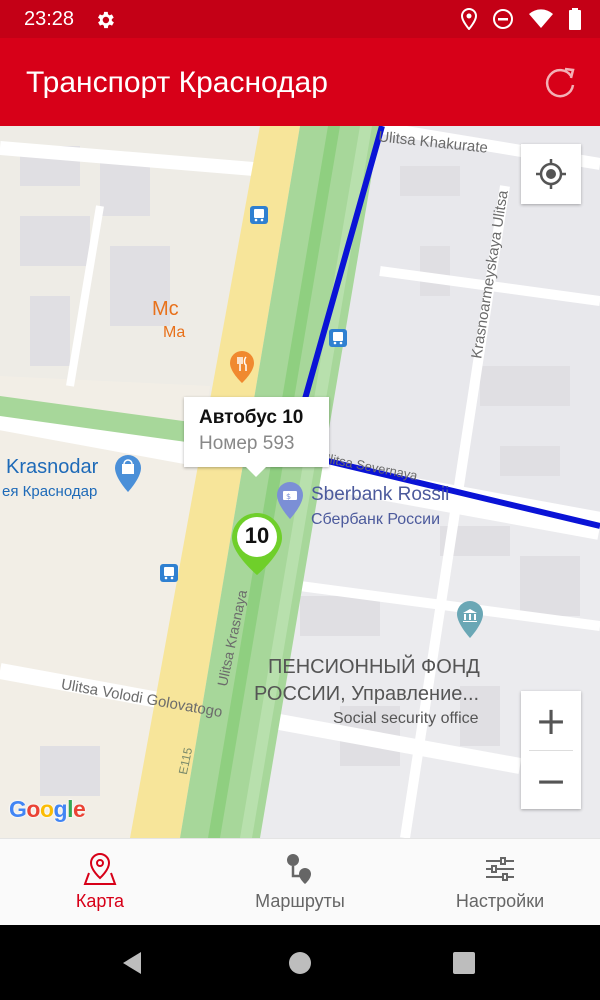  I want to click on bus-marker: 10, so click(257, 544).